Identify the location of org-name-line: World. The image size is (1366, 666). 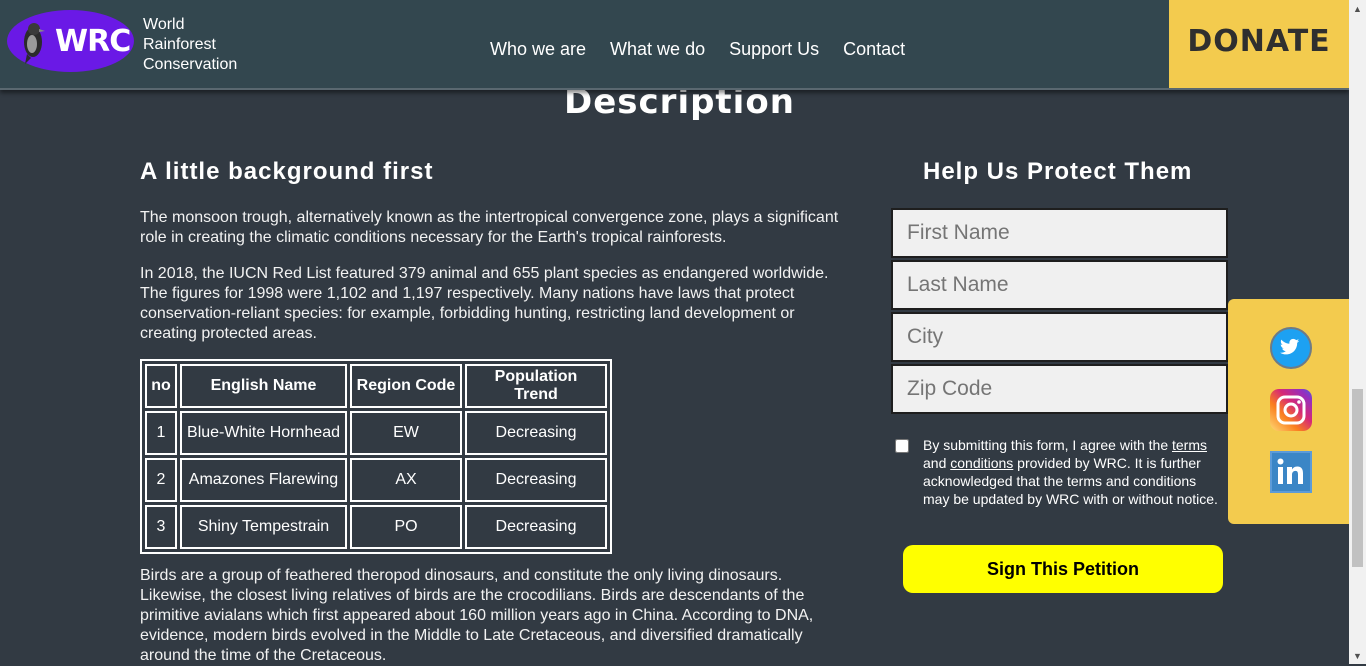
(164, 24).